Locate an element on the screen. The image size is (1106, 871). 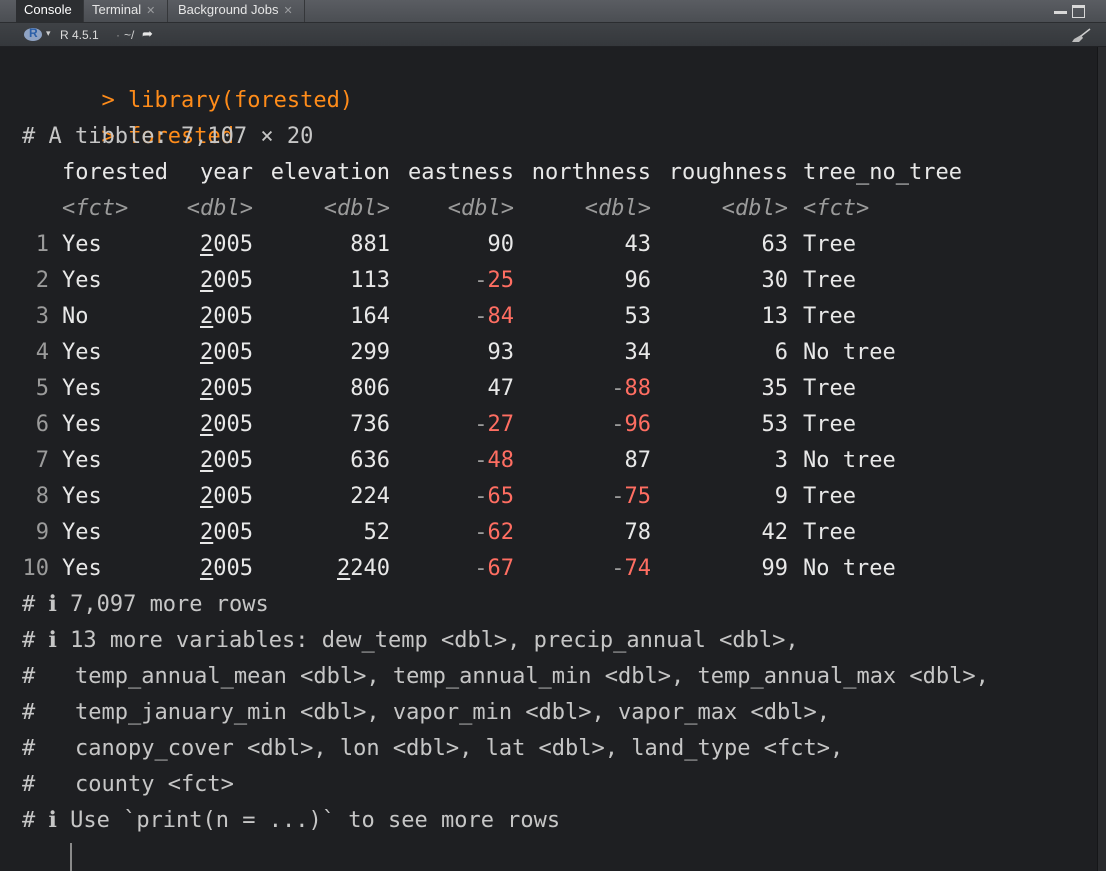
table-cell-eastness: 93 is located at coordinates (501, 352).